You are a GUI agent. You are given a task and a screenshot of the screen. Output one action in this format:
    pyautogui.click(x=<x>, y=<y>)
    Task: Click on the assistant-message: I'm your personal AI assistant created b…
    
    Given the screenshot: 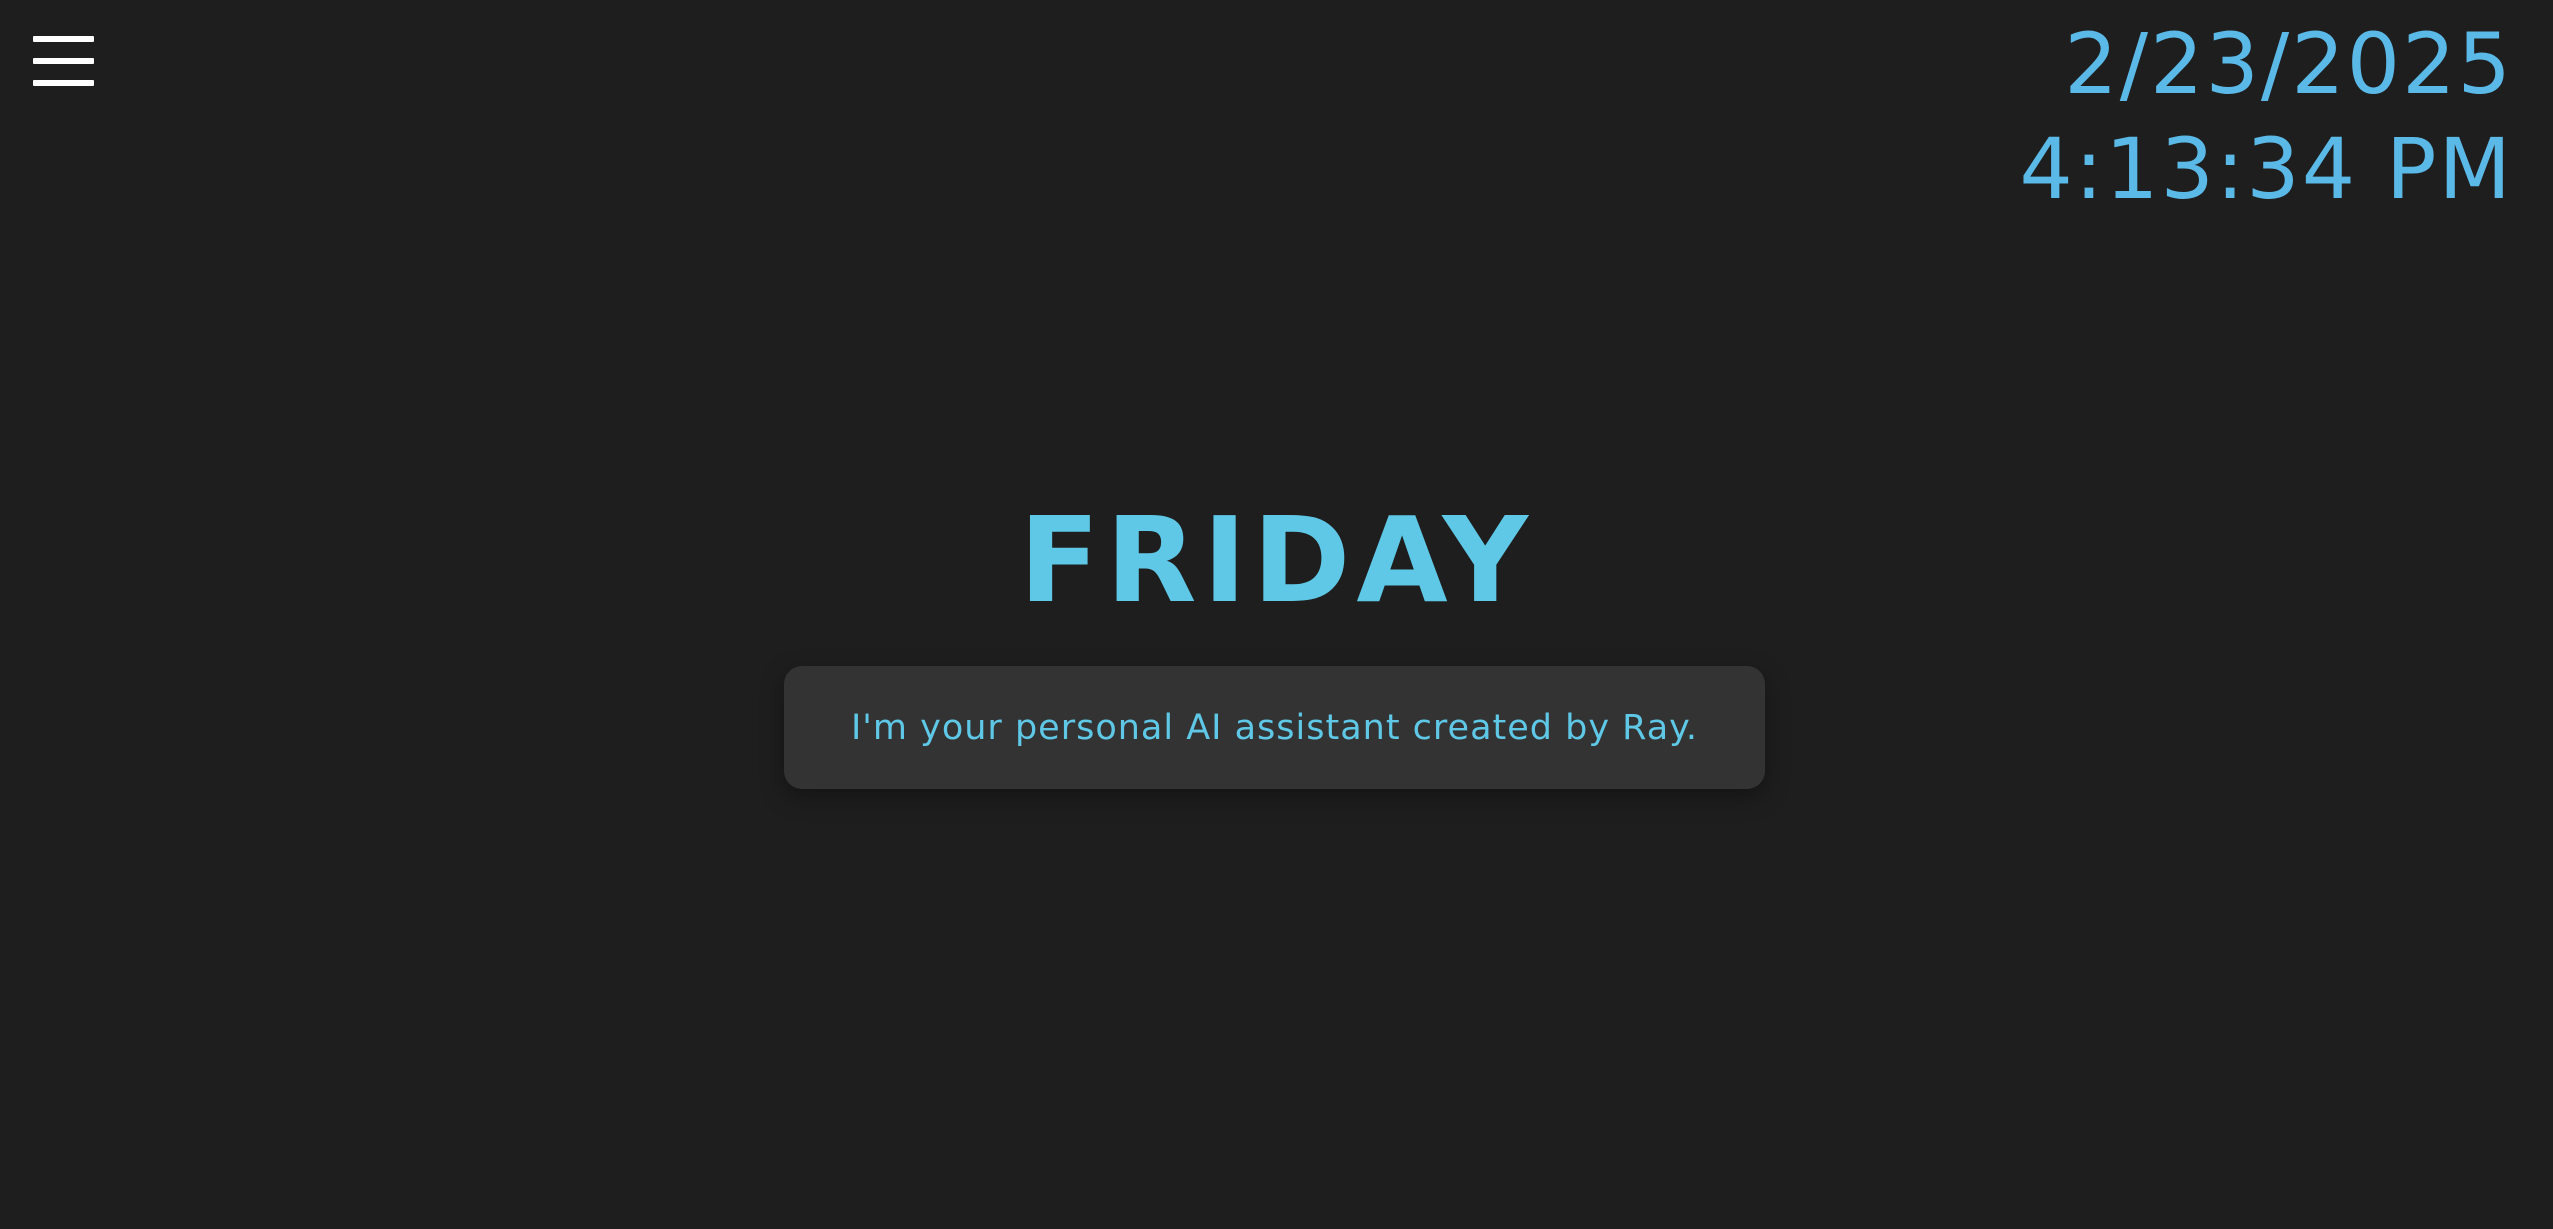 What is the action you would take?
    pyautogui.click(x=1274, y=727)
    